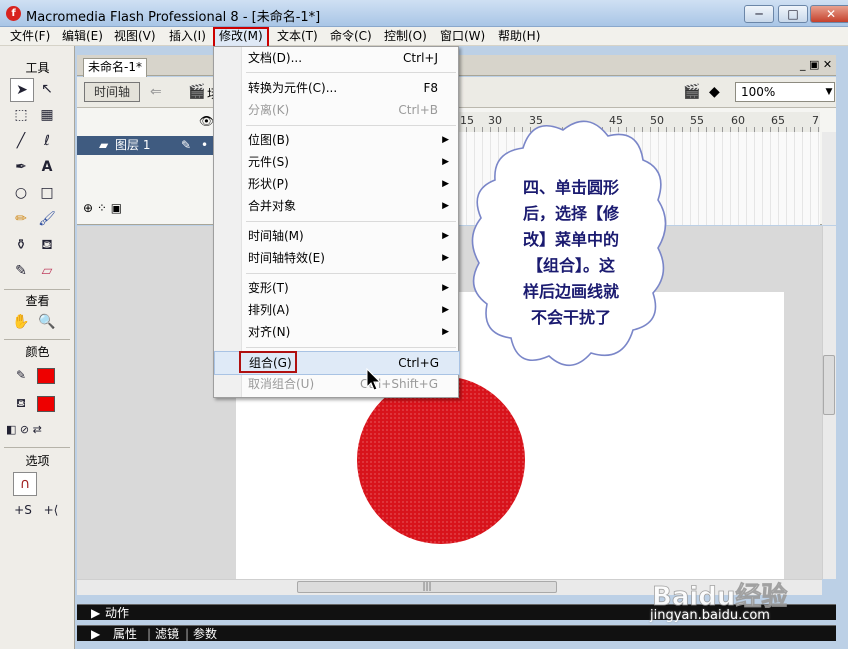 The image size is (848, 649). Describe the element at coordinates (336, 206) in the screenshot. I see `menu-item-combine-objects: 合并对象 ▶` at that location.